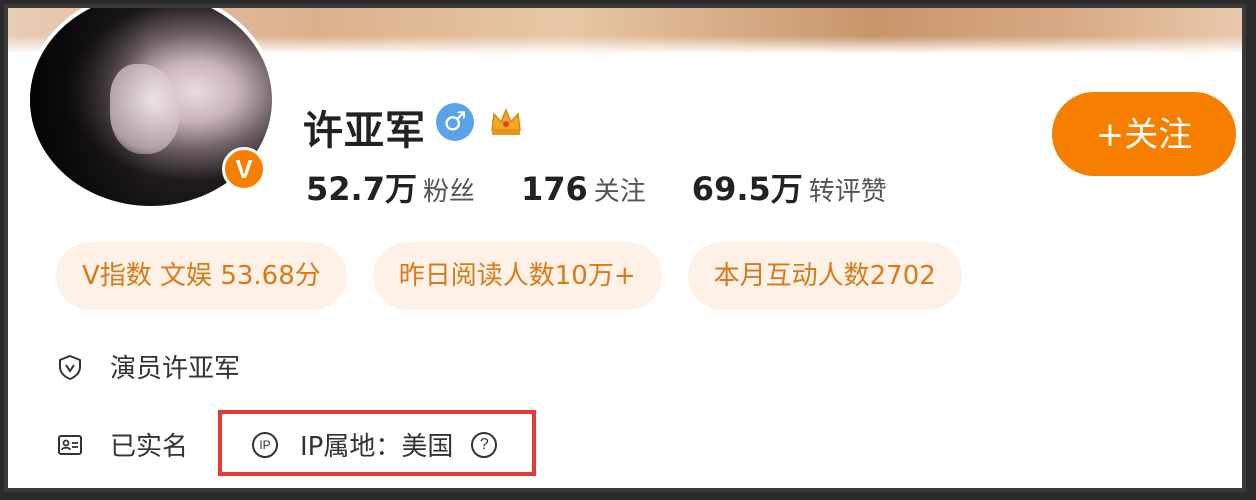 This screenshot has height=500, width=1256. Describe the element at coordinates (145, 109) in the screenshot. I see `avatar-face` at that location.